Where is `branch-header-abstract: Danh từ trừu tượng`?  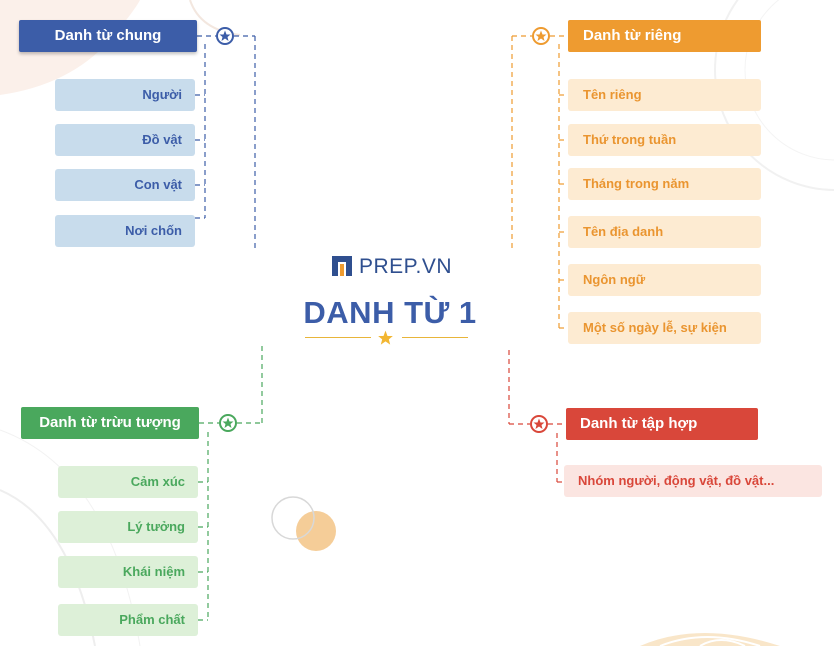 branch-header-abstract: Danh từ trừu tượng is located at coordinates (110, 423).